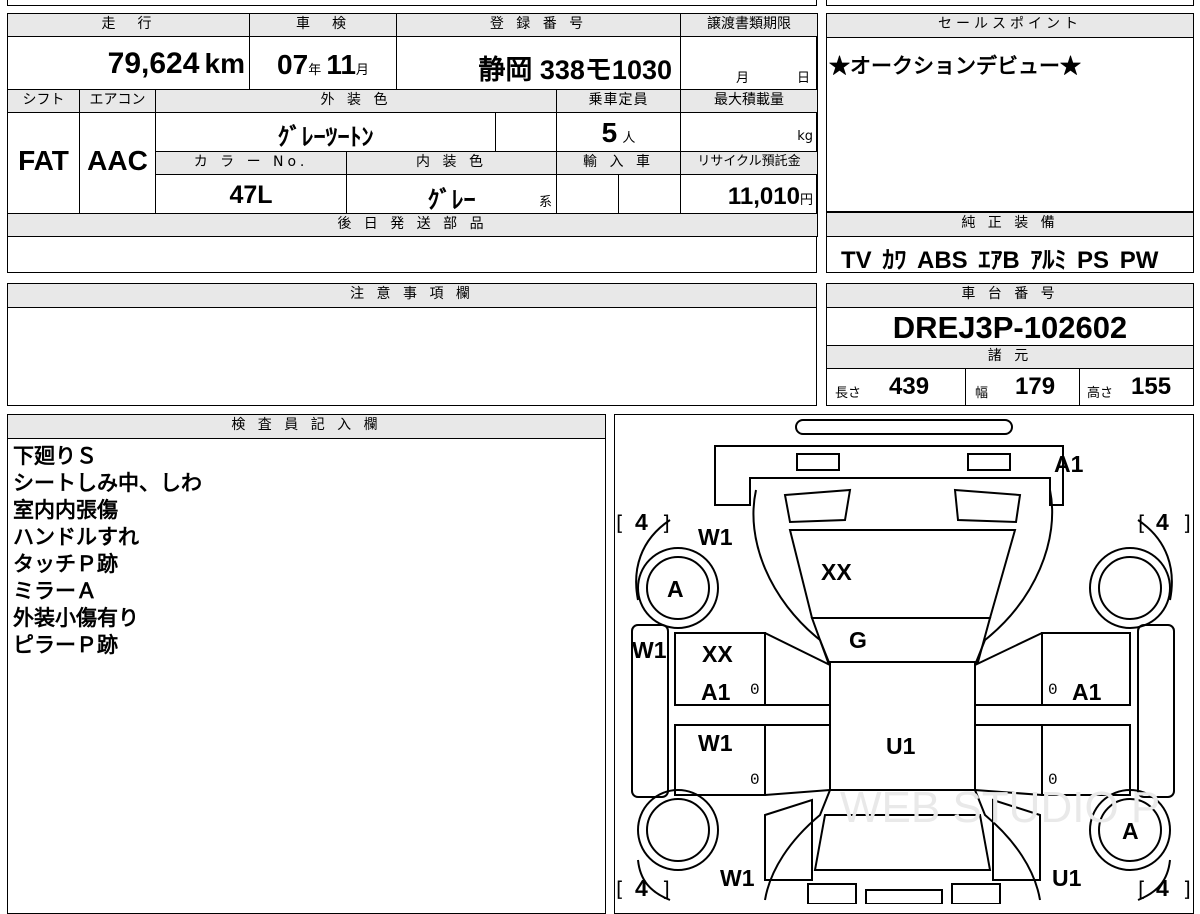  What do you see at coordinates (904, 896) in the screenshot?
I see `front-bumper-center` at bounding box center [904, 896].